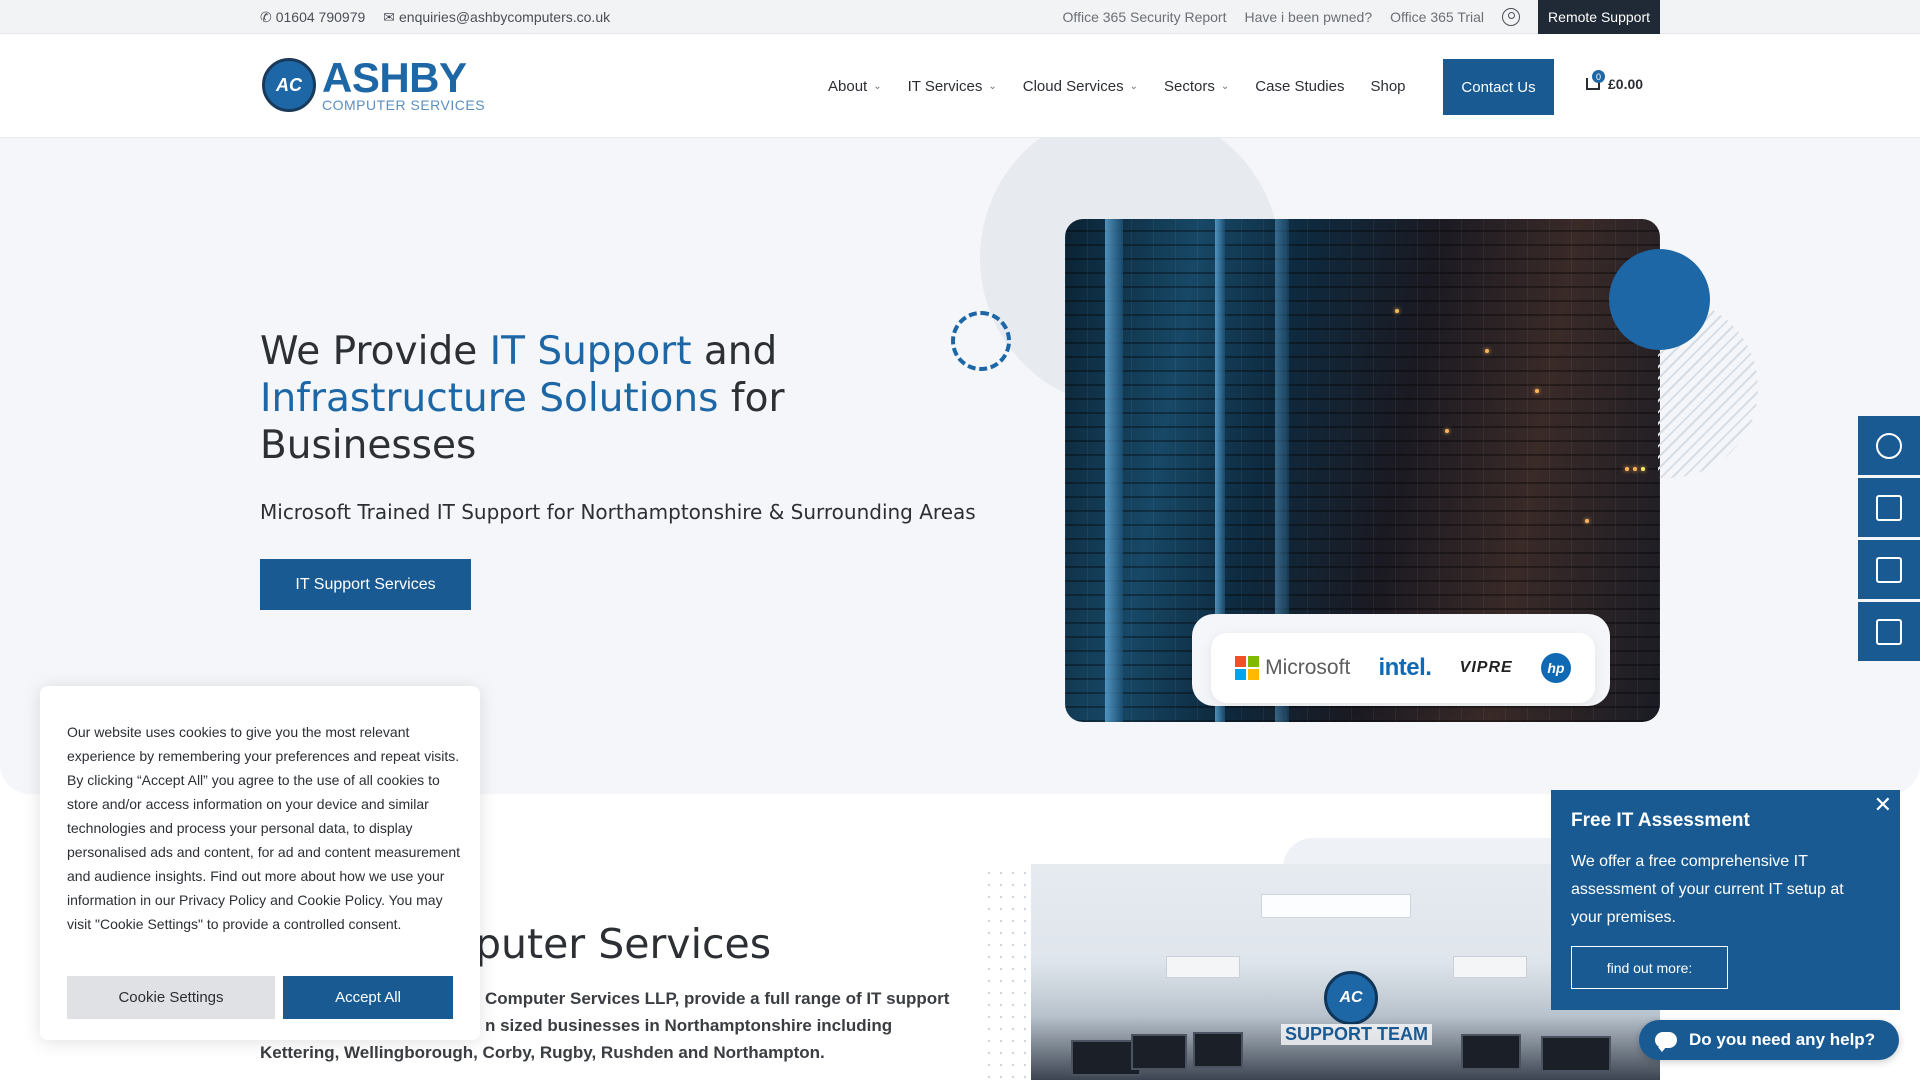 The height and width of the screenshot is (1080, 1920). What do you see at coordinates (1883, 805) in the screenshot?
I see `close-icon: ✕` at bounding box center [1883, 805].